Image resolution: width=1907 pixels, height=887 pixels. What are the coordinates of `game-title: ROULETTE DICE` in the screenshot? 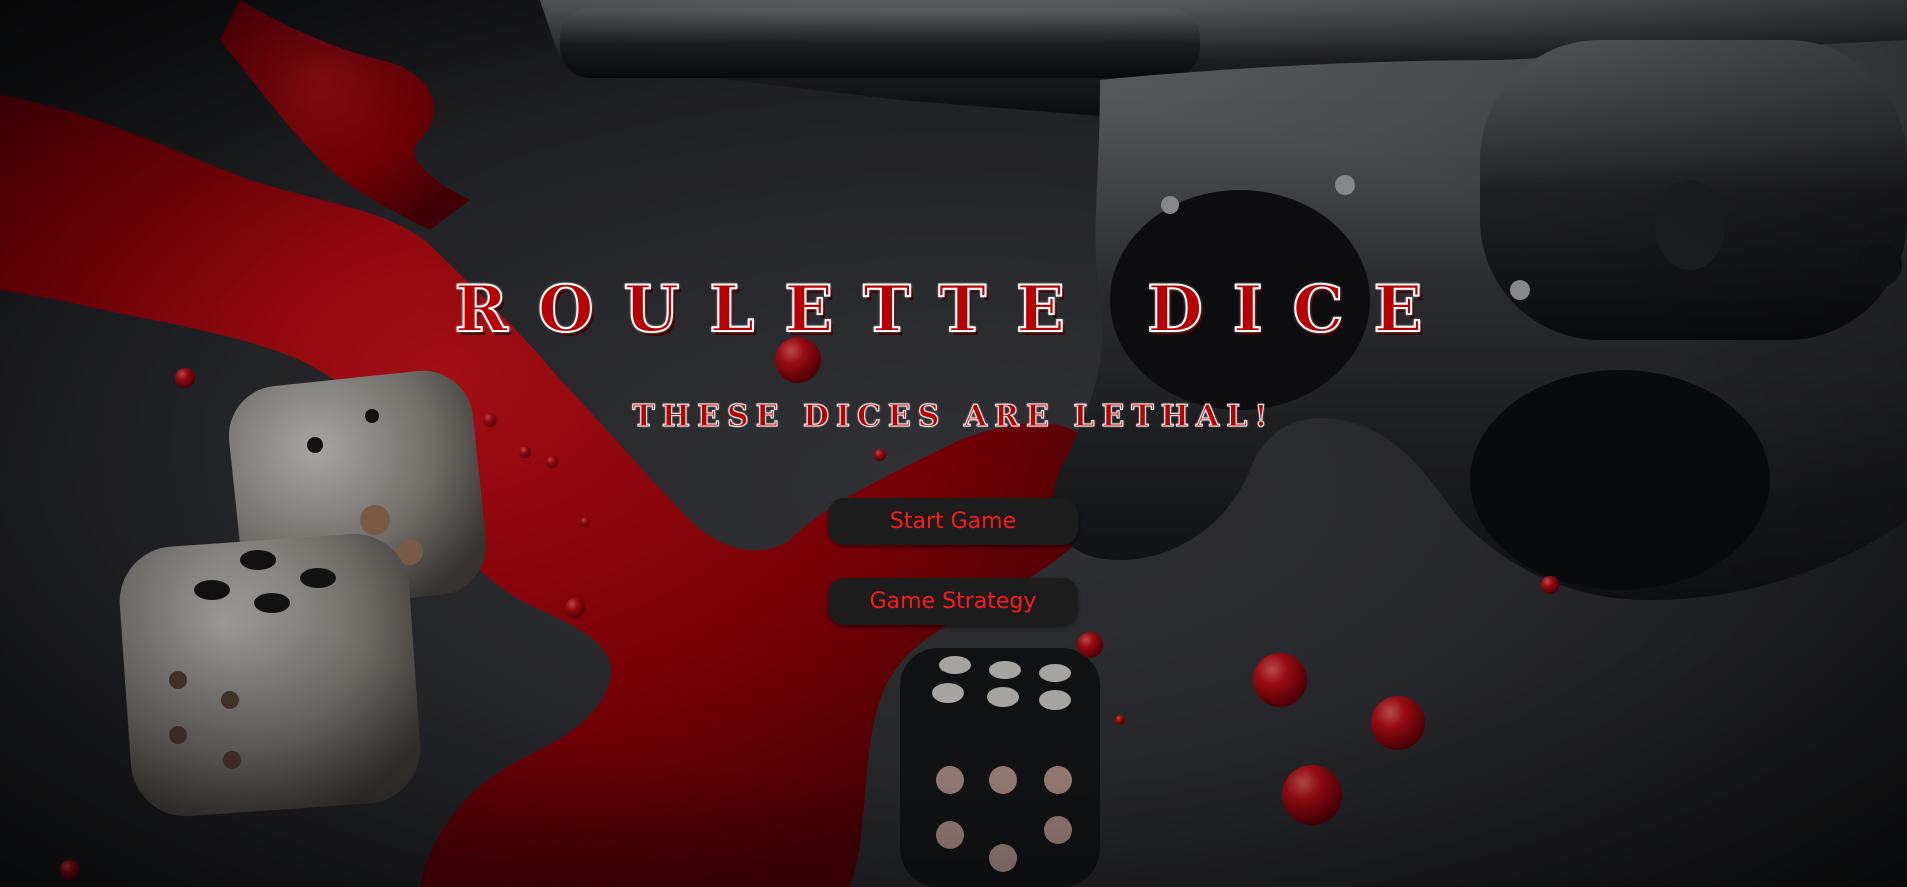 It's located at (953, 309).